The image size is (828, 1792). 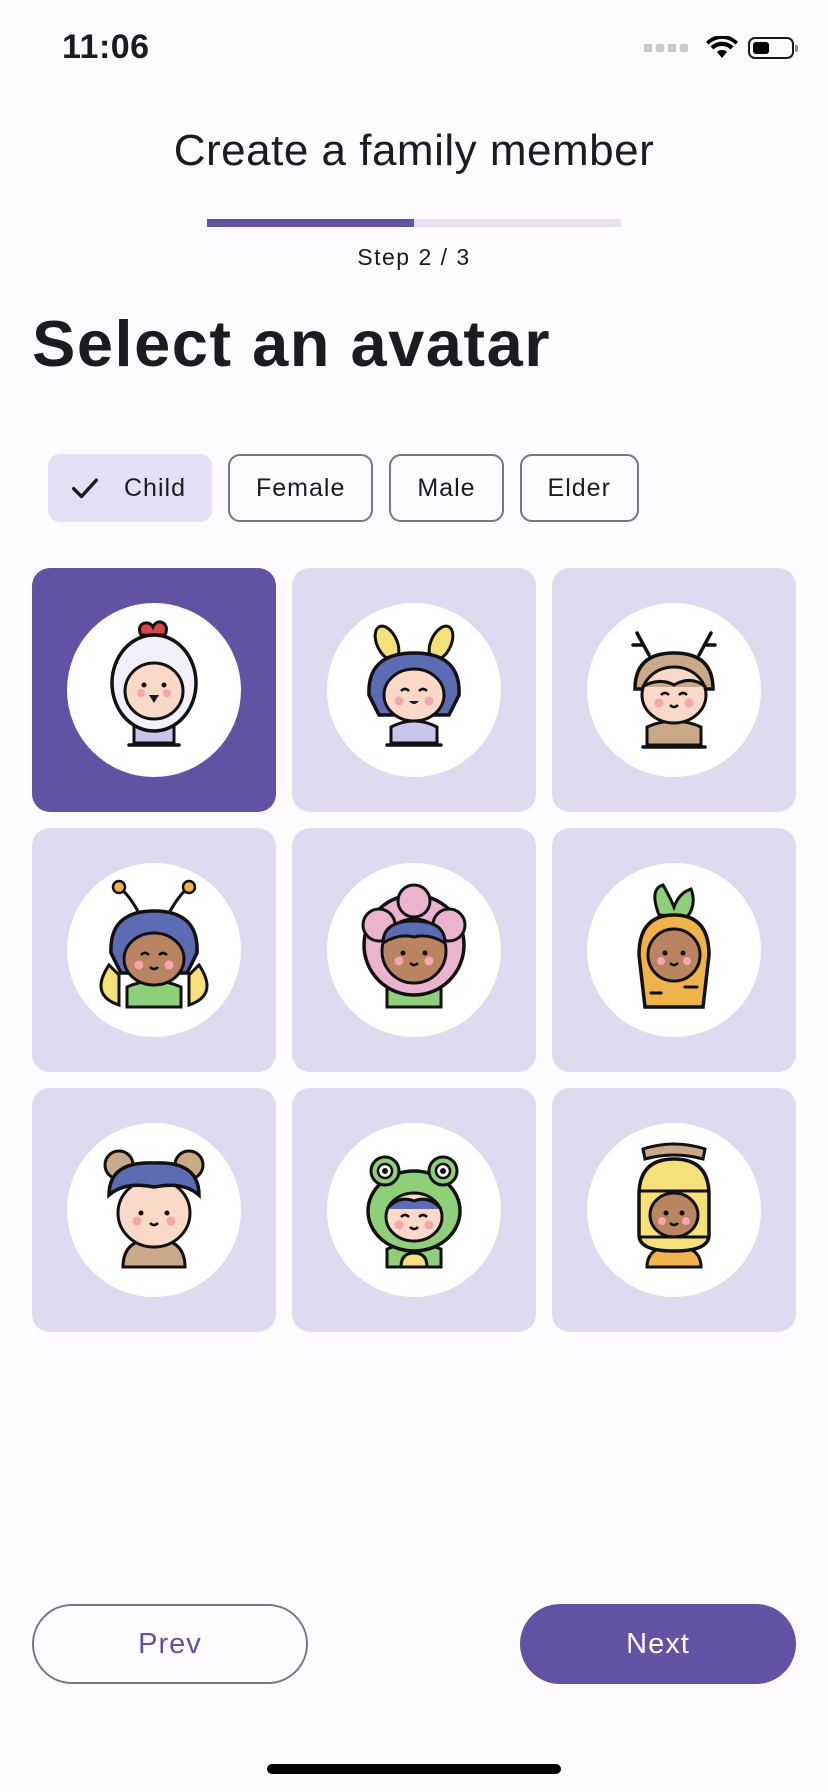 What do you see at coordinates (414, 257) in the screenshot?
I see `step-label: Step 2 / 3` at bounding box center [414, 257].